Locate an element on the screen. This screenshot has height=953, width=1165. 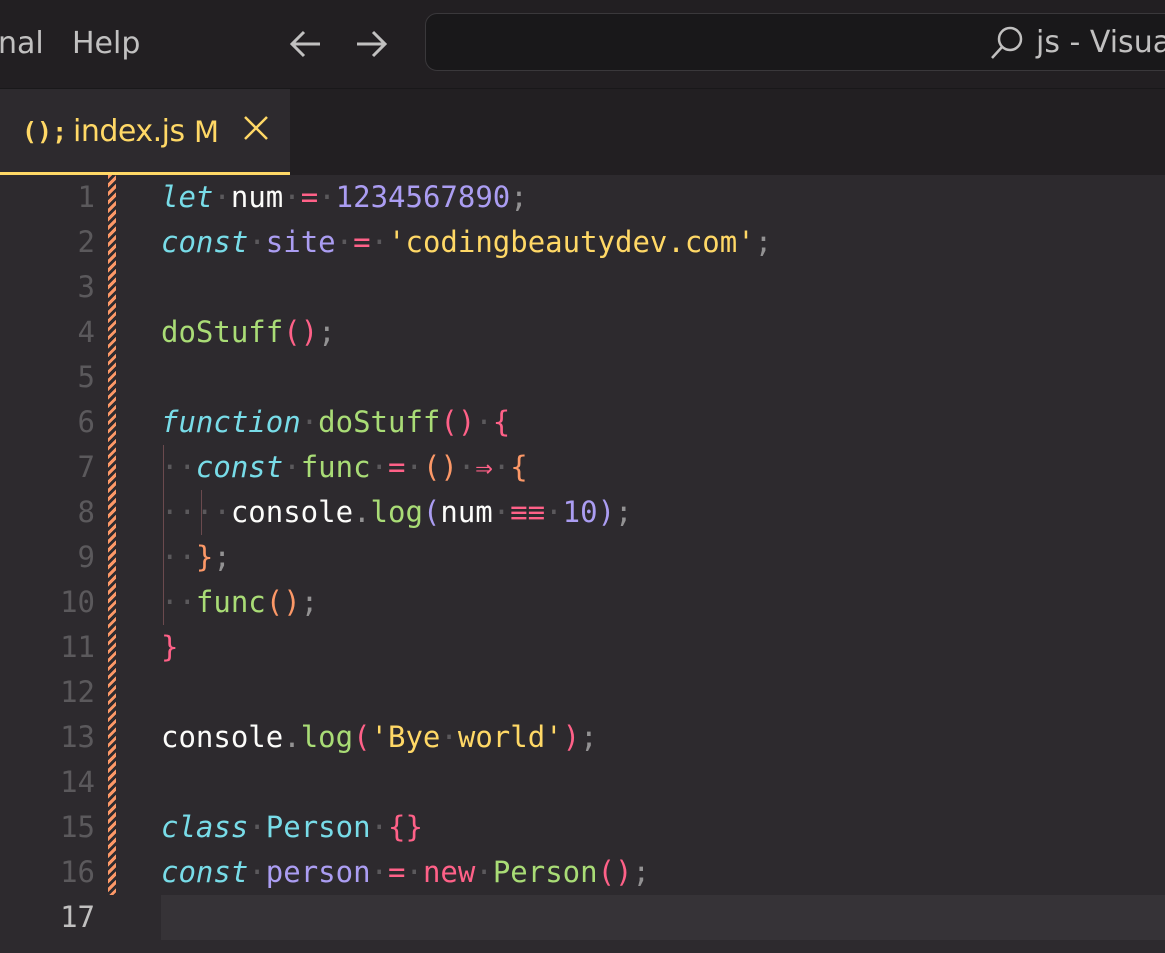
code-line: 9 ··}; is located at coordinates (582, 557).